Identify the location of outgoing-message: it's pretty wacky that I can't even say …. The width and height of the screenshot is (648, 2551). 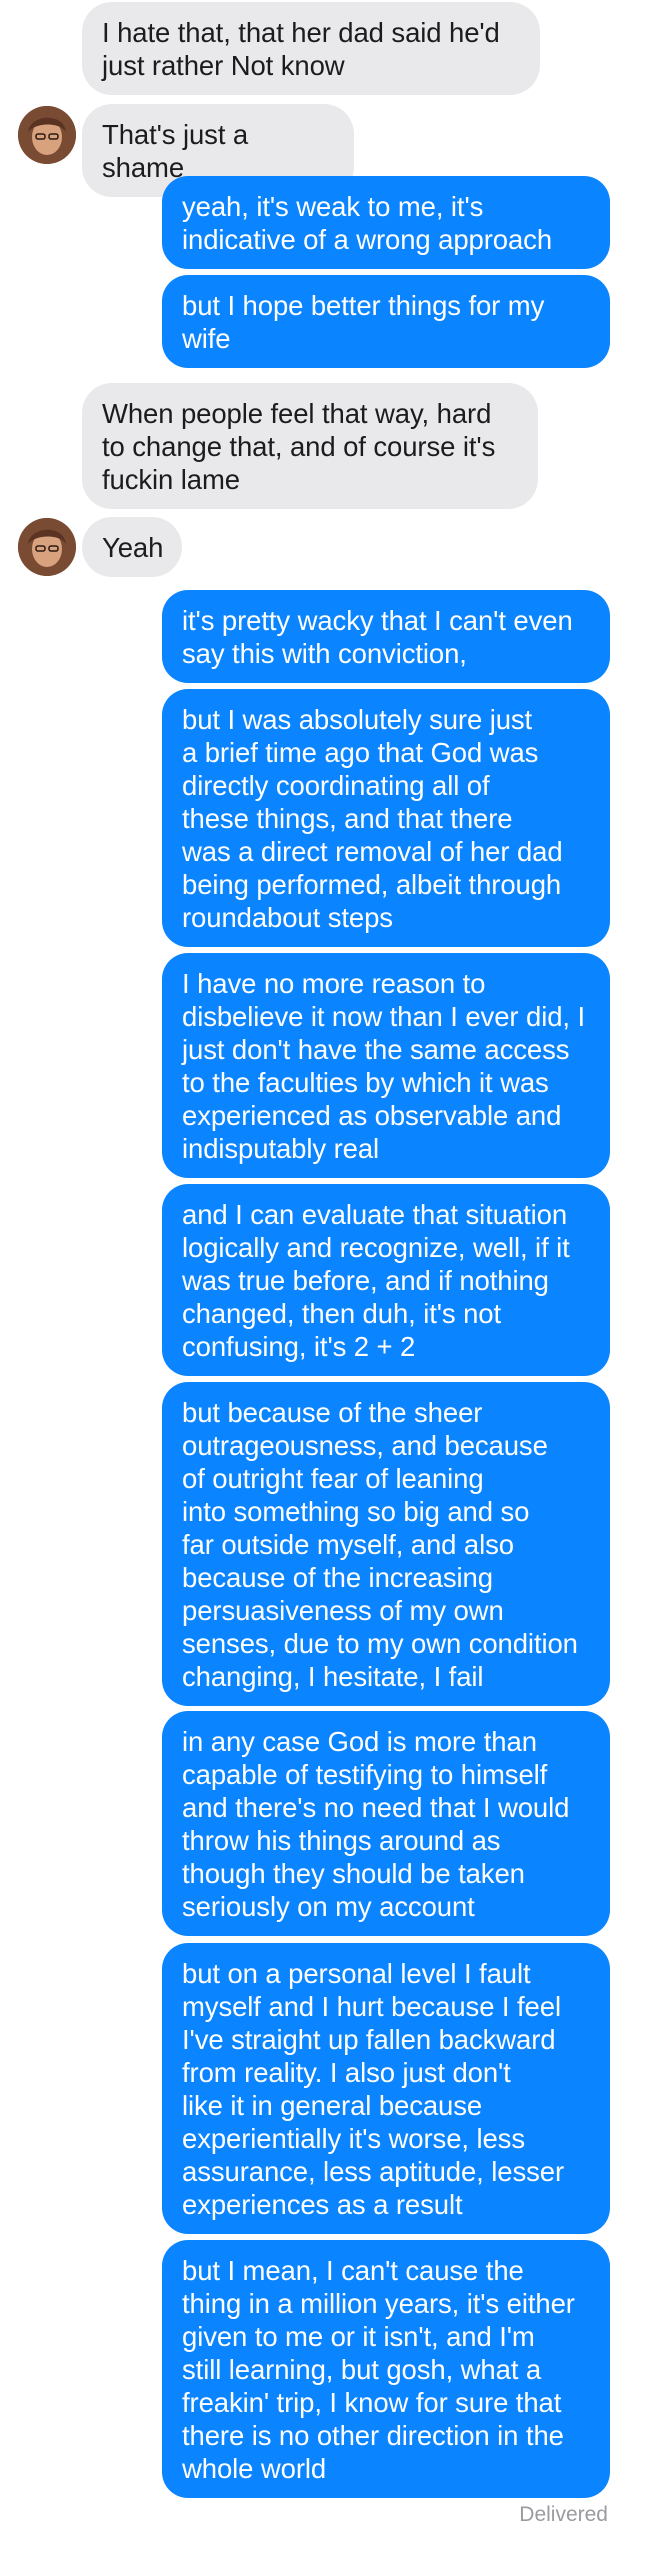
(386, 636).